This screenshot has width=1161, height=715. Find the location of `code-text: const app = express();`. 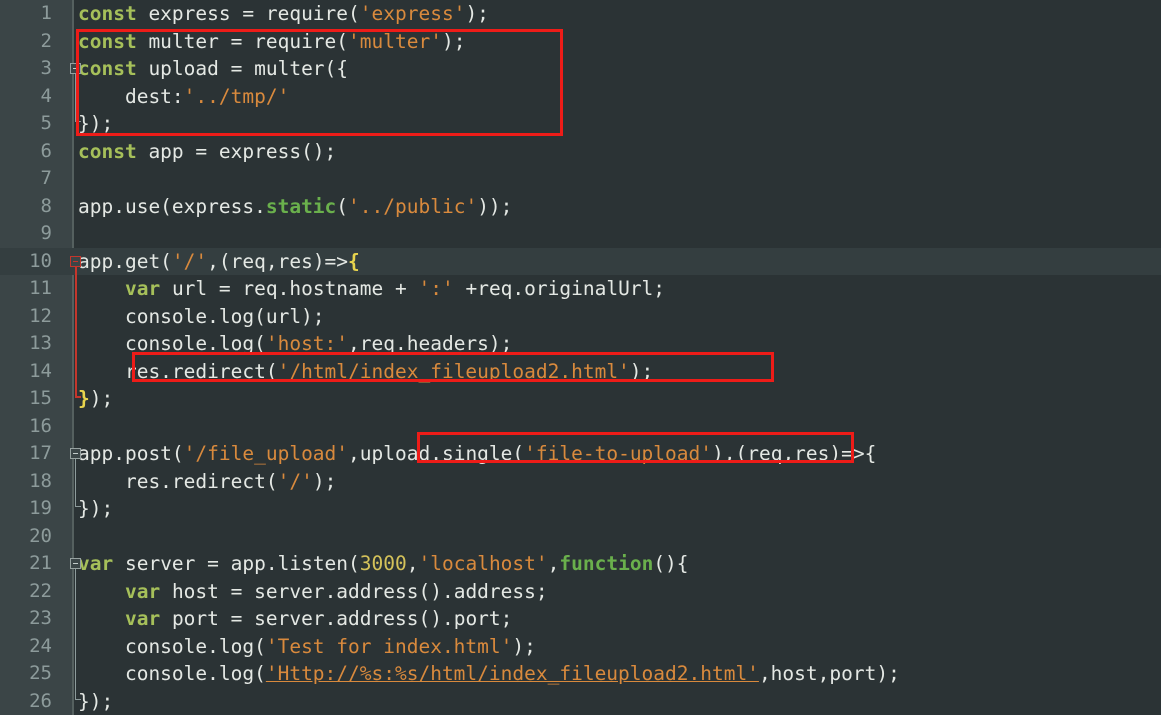

code-text: const app = express(); is located at coordinates (207, 152).